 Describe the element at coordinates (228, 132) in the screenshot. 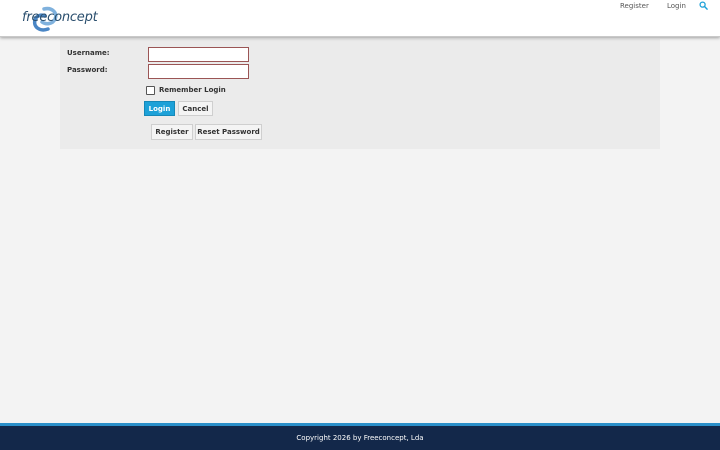

I see `reset-password-button: Reset Password` at that location.